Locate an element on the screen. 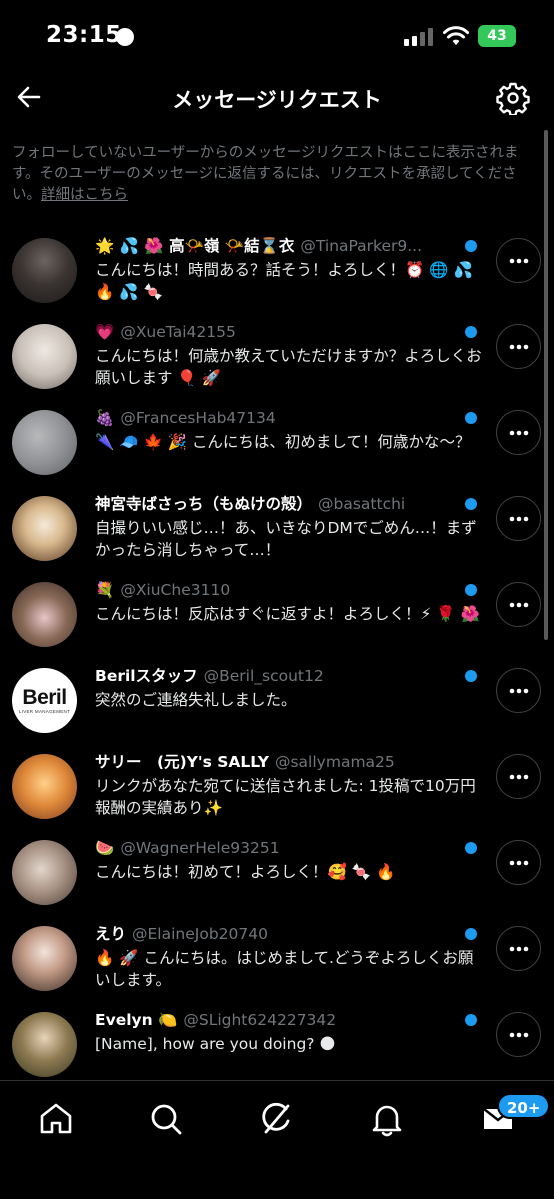 This screenshot has width=554, height=1199. cellular-signal-icon is located at coordinates (419, 37).